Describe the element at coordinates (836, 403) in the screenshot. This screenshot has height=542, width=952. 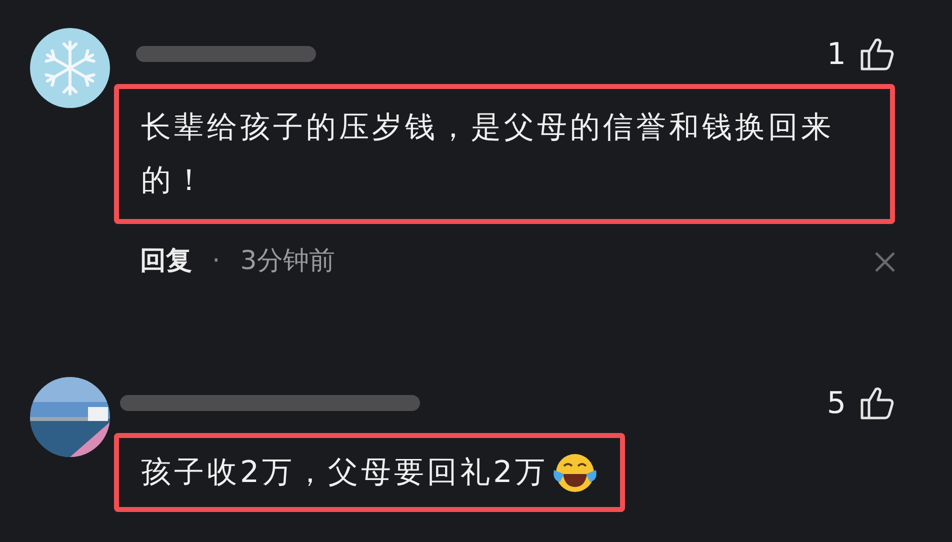
I see `like-count: 5` at that location.